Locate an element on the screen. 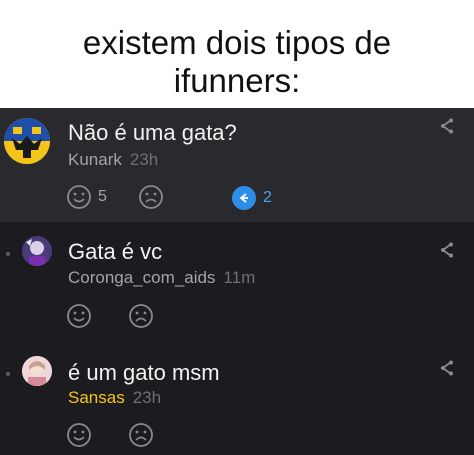 The height and width of the screenshot is (455, 474). character-avatar-icon is located at coordinates (37, 251).